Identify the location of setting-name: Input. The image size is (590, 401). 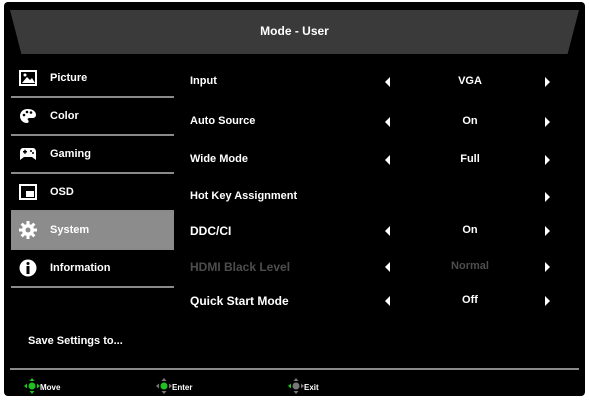
(203, 81).